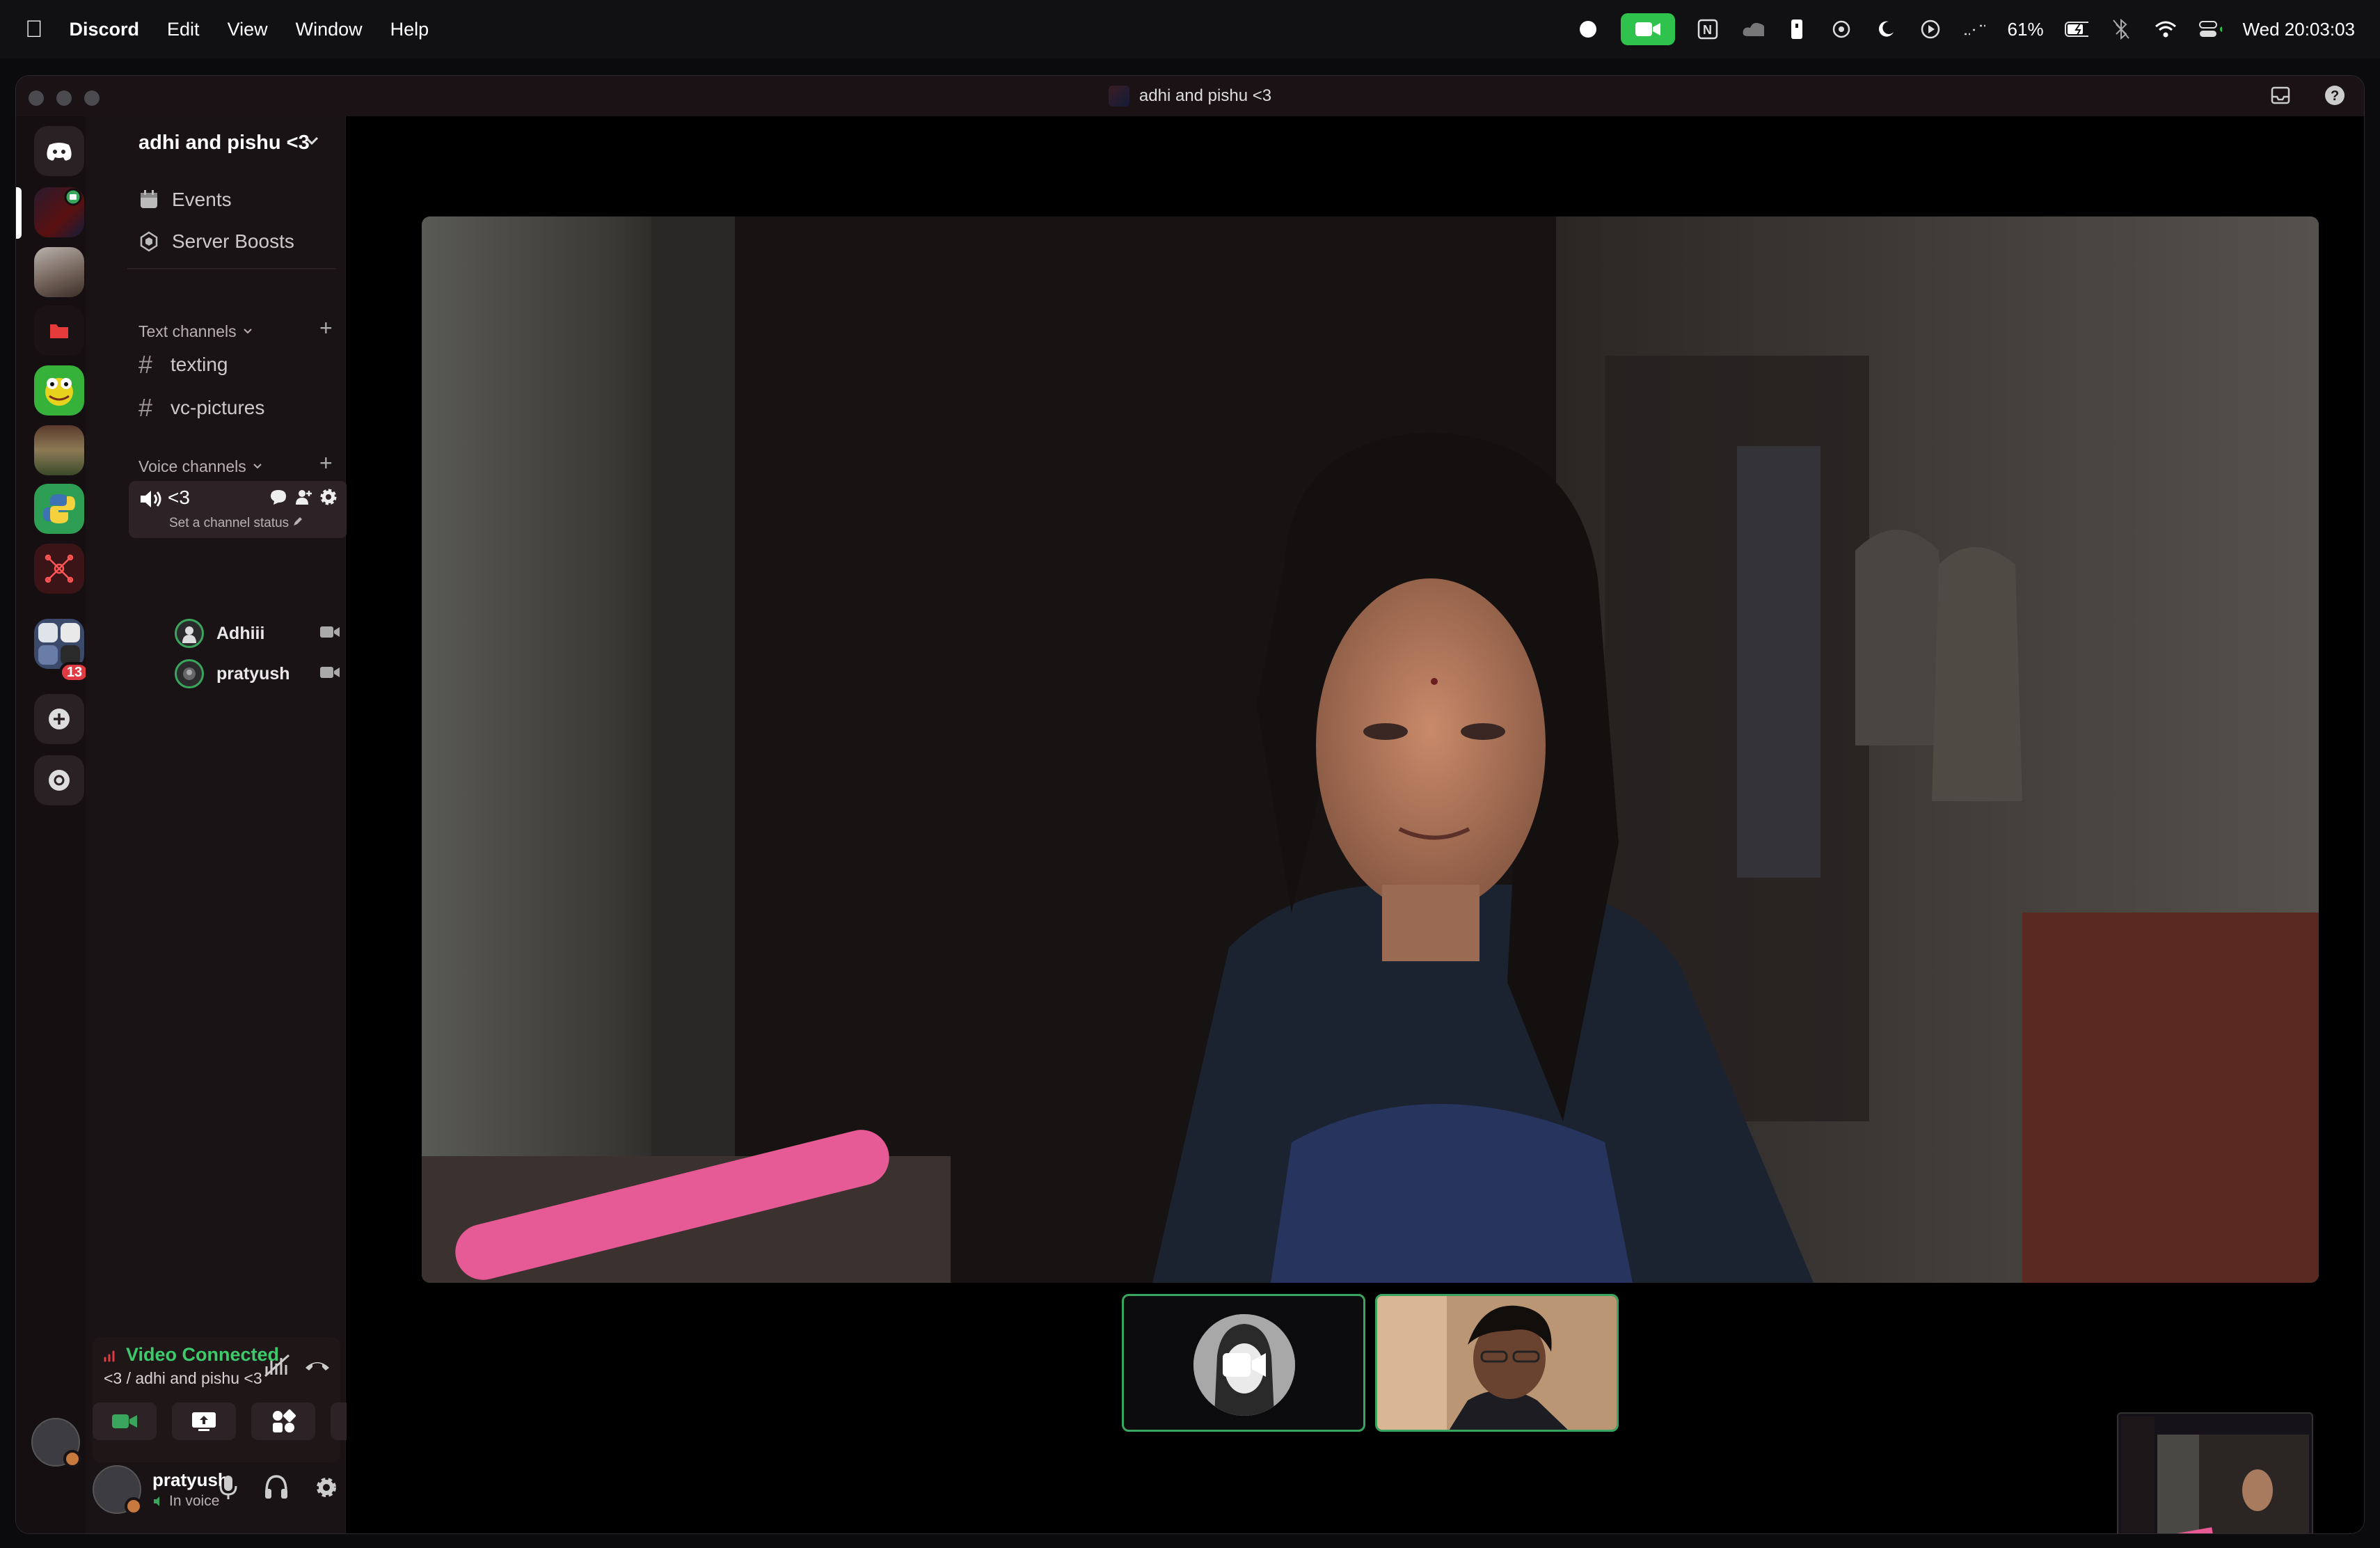  Describe the element at coordinates (59, 390) in the screenshot. I see `server-icon-frog` at that location.